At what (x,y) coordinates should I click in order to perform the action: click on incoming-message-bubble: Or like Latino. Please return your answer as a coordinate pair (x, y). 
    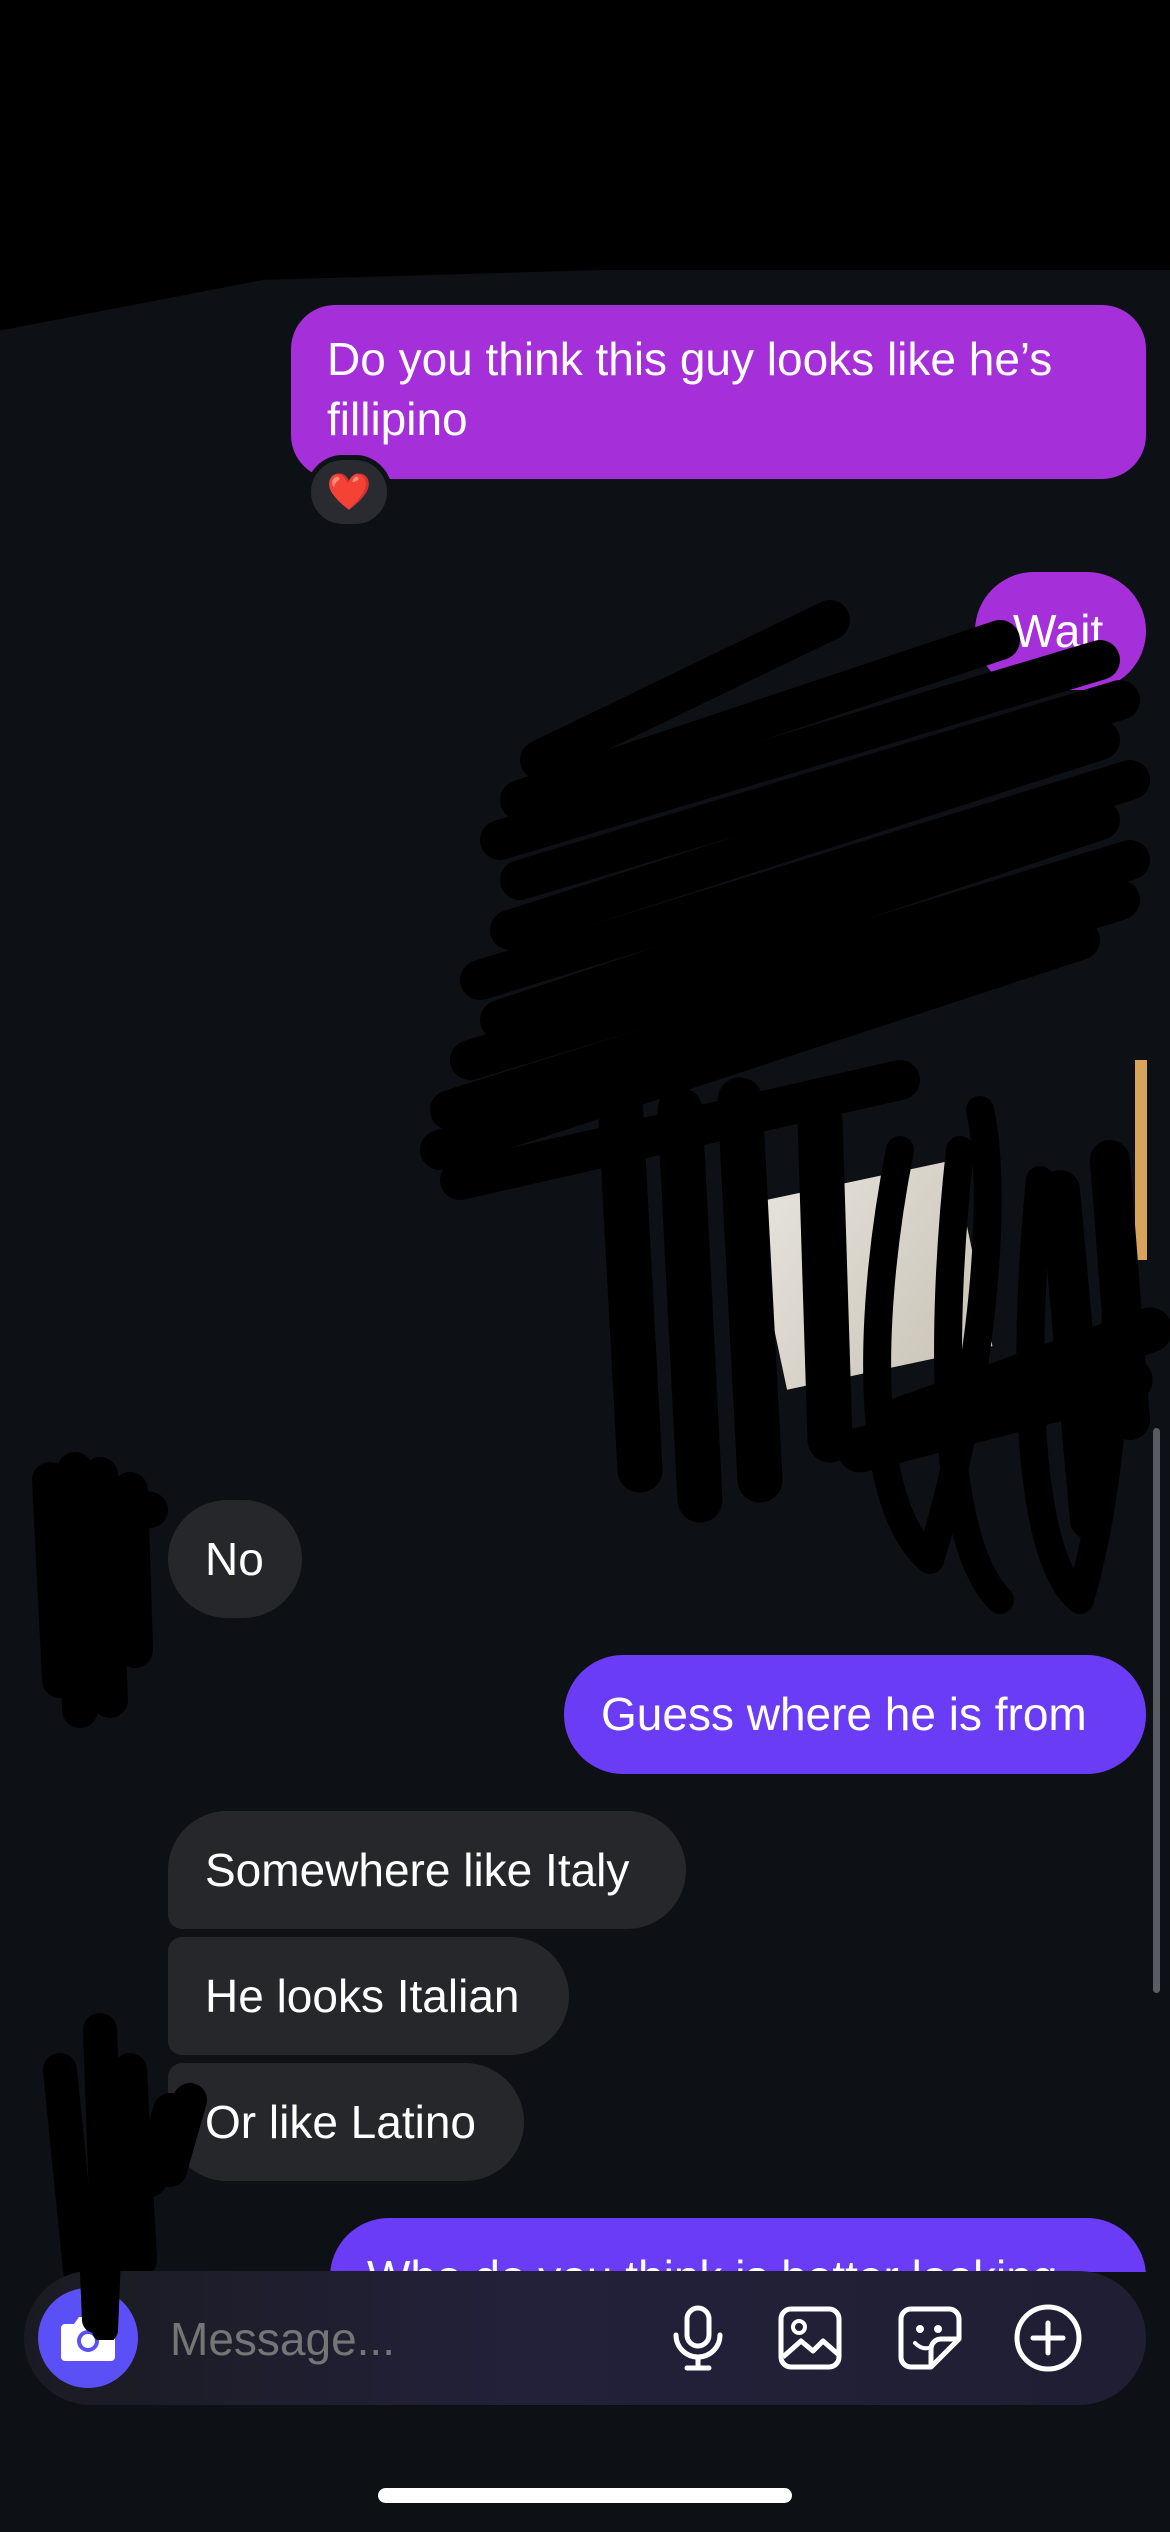
    Looking at the image, I should click on (346, 2122).